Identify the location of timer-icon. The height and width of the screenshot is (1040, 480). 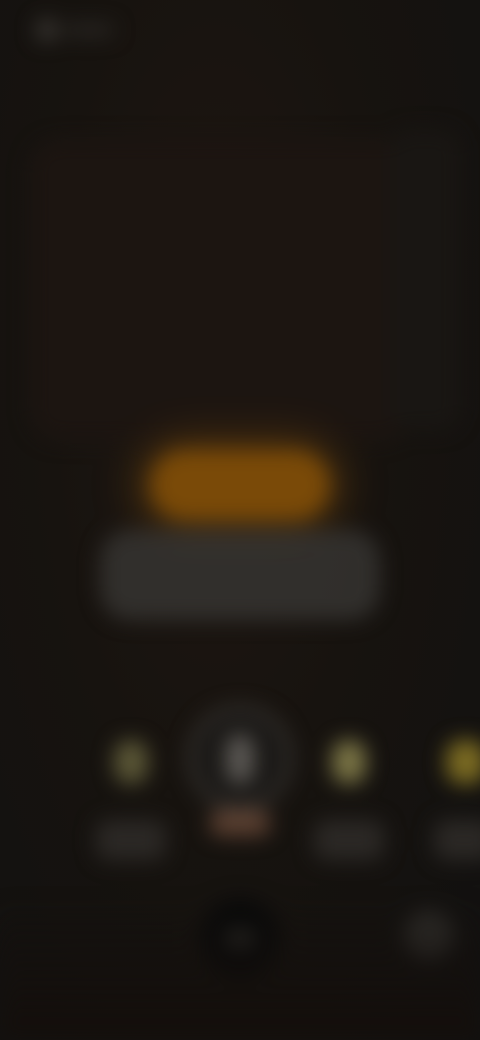
(131, 762).